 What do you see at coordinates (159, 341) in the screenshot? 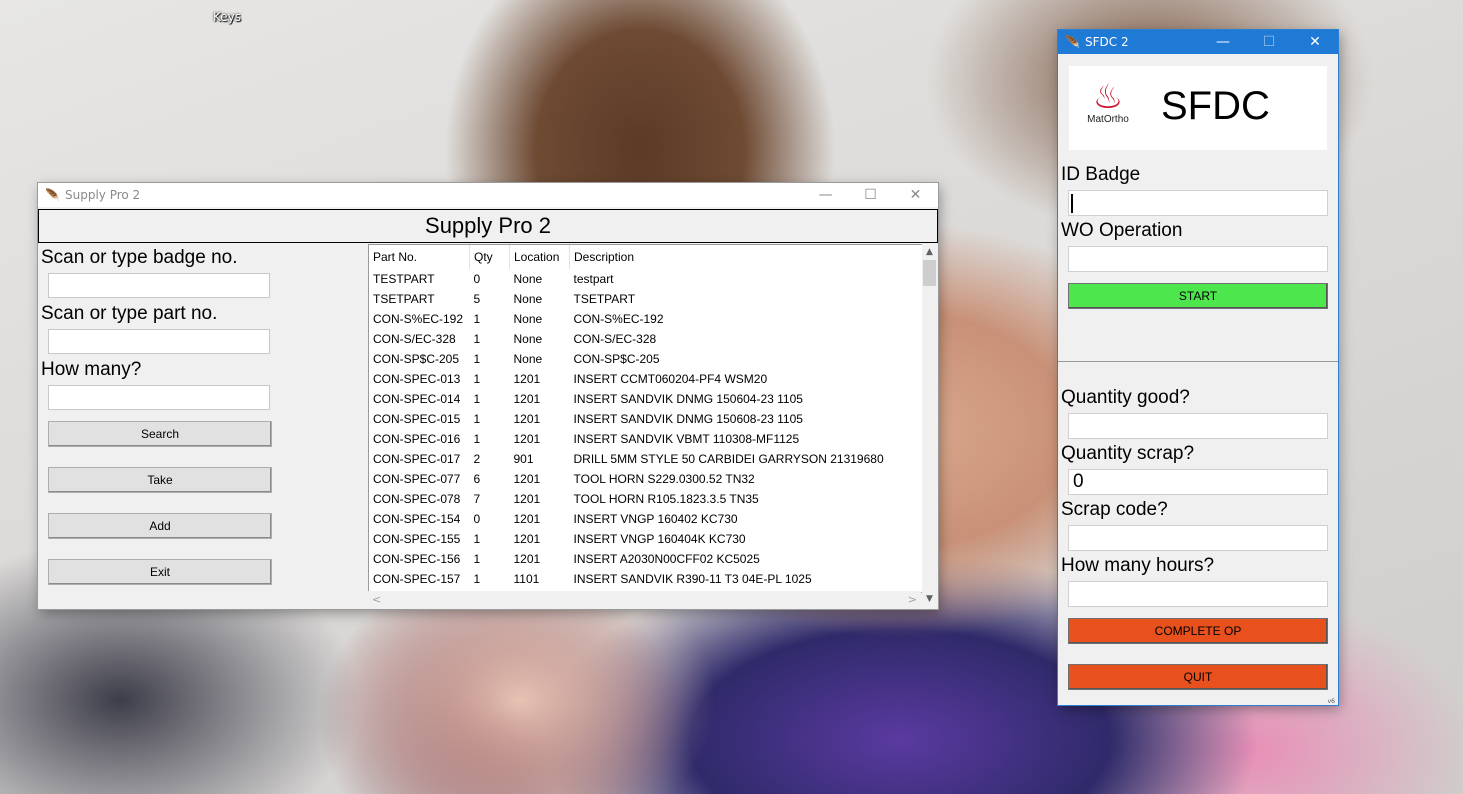
I see `part-input` at bounding box center [159, 341].